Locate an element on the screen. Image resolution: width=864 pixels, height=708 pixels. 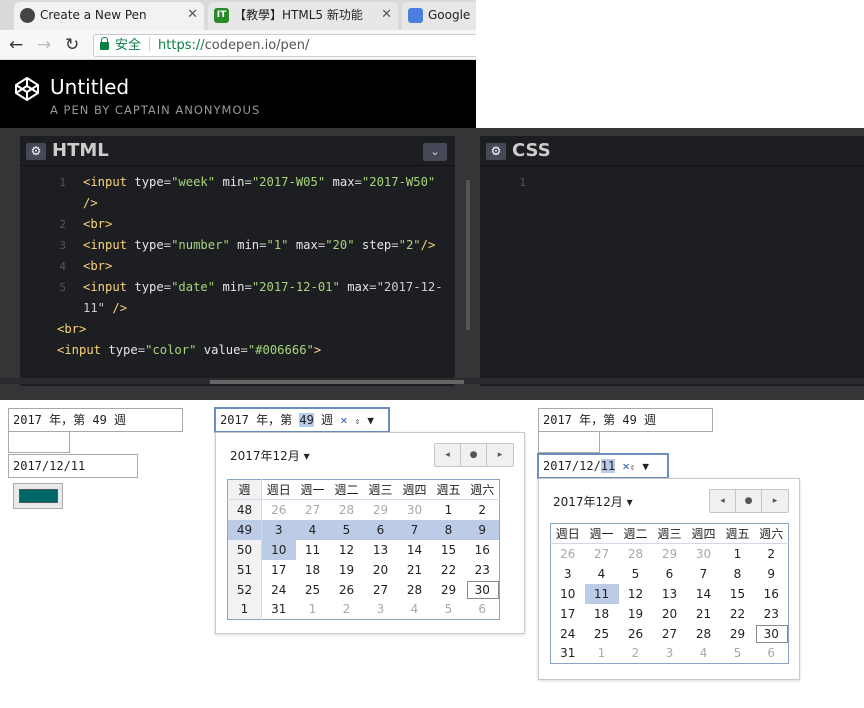
week-input-focused: 2017 年，第 49 週 ✕ ⇕ ▼ is located at coordinates (302, 420).